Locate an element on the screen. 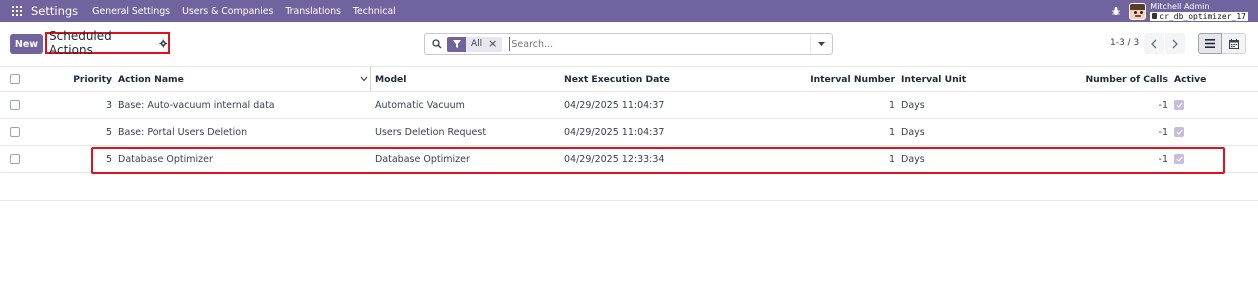 The image size is (1258, 290). cell-action-name: Database Optimizer is located at coordinates (165, 159).